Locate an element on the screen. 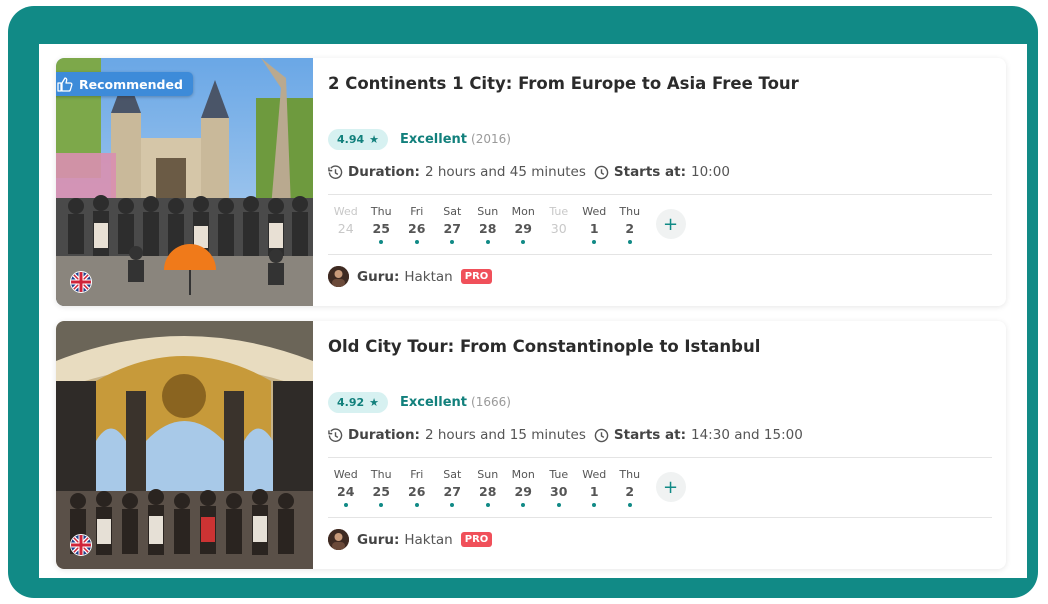 This screenshot has width=1048, height=604. recommended-label: Recommended is located at coordinates (131, 84).